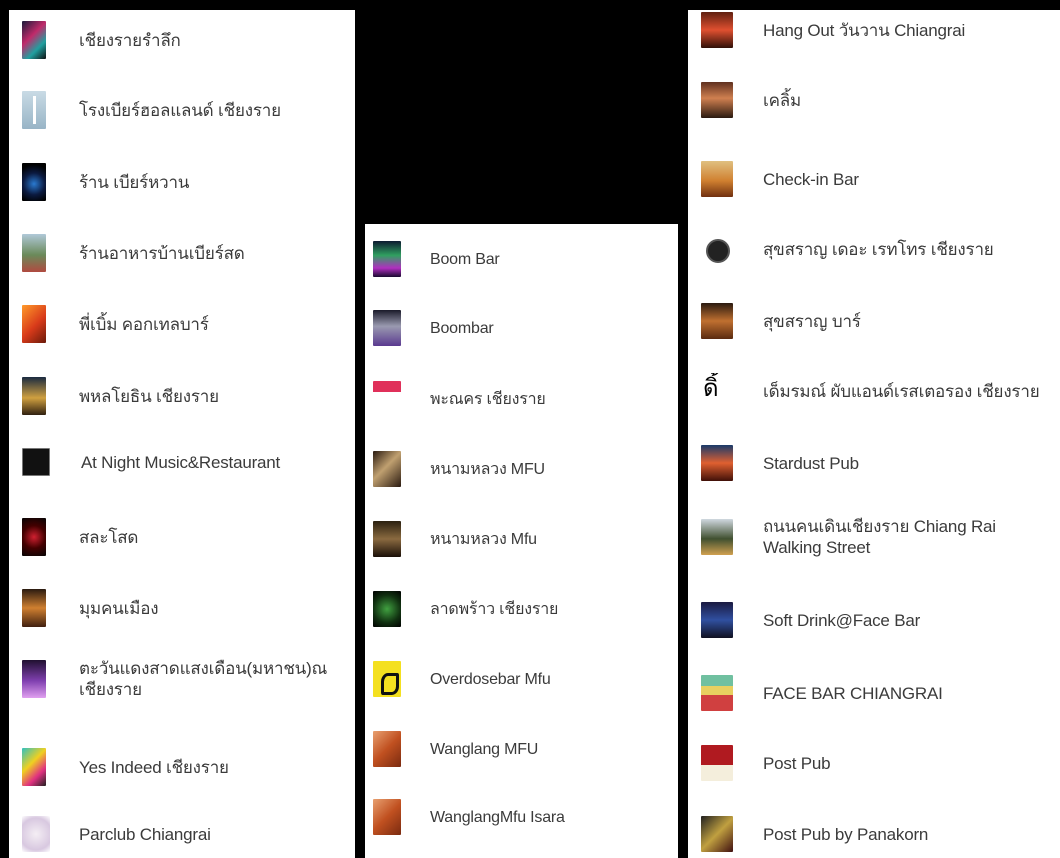 This screenshot has width=1060, height=858. I want to click on list-item: FACE BAR CHIANGRAI, so click(874, 693).